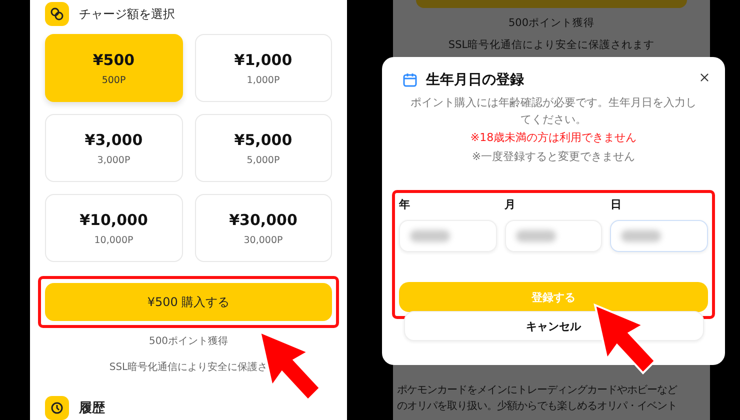 Image resolution: width=740 pixels, height=420 pixels. What do you see at coordinates (616, 204) in the screenshot?
I see `field-label: 日` at bounding box center [616, 204].